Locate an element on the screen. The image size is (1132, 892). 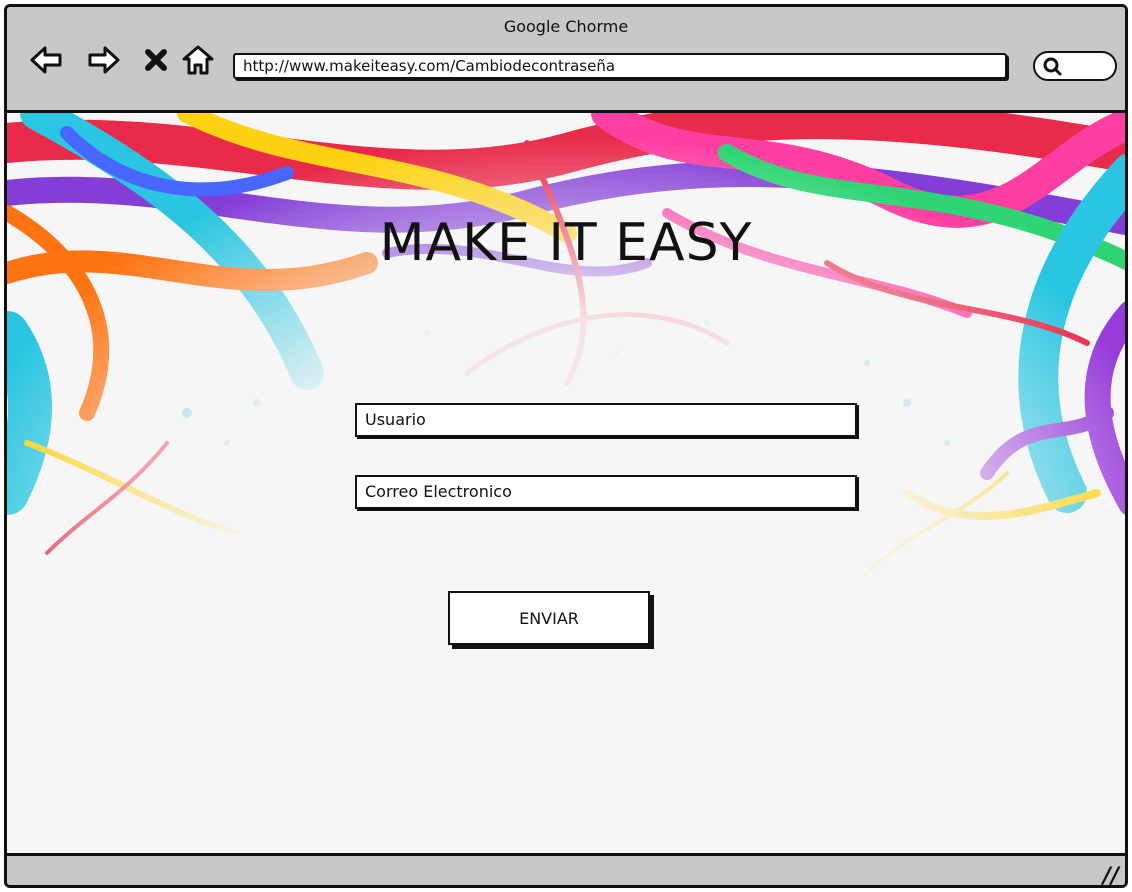
window-title: Google Chorme is located at coordinates (566, 26).